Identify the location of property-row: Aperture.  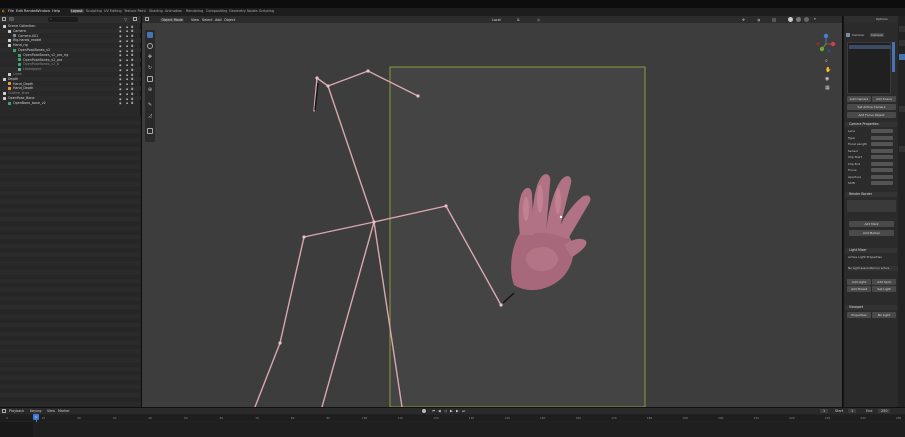
(871, 176).